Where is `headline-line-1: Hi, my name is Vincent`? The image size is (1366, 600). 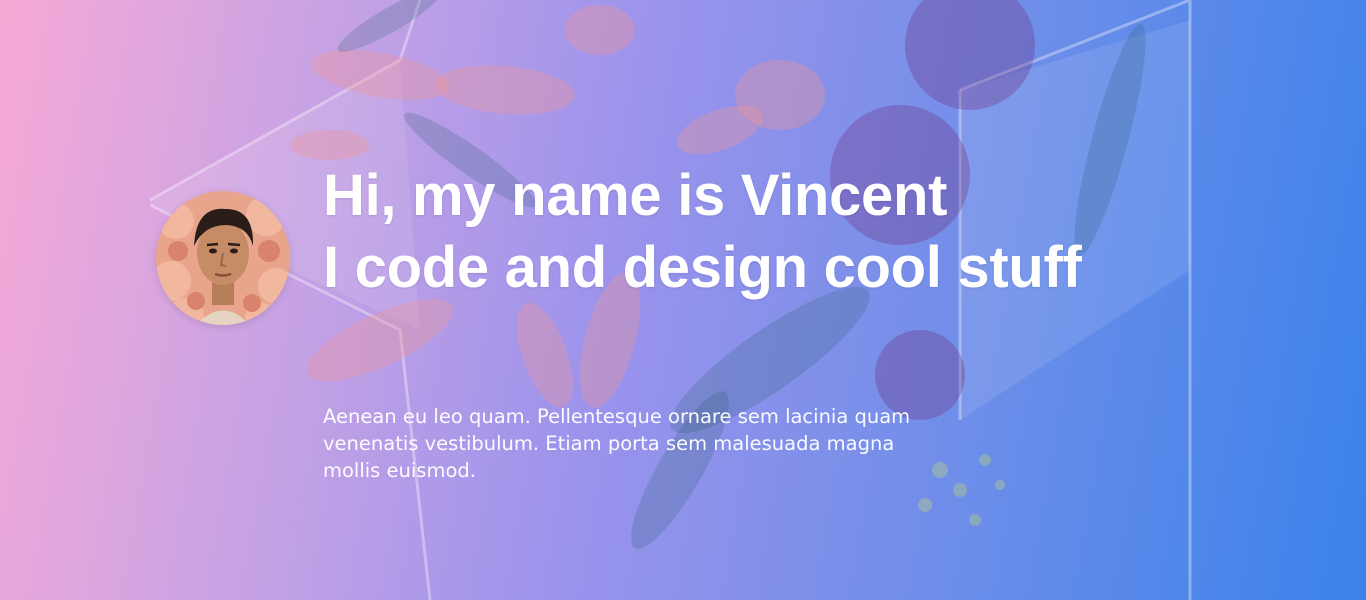
headline-line-1: Hi, my name is Vincent is located at coordinates (635, 195).